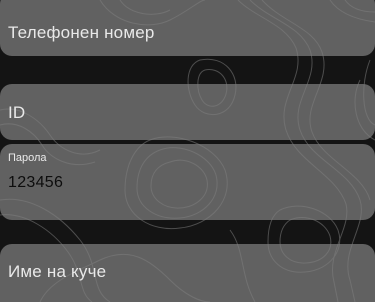  What do you see at coordinates (17, 112) in the screenshot?
I see `id-placeholder: ID` at bounding box center [17, 112].